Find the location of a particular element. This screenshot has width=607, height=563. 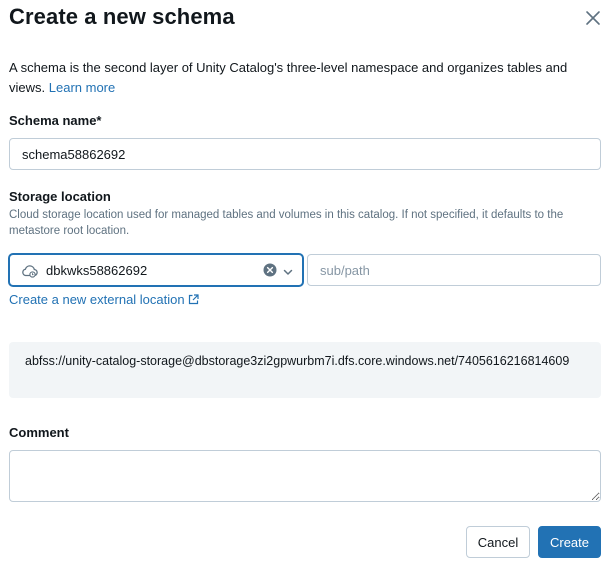

storage-location-select: dbkwks58862692 is located at coordinates (156, 270).